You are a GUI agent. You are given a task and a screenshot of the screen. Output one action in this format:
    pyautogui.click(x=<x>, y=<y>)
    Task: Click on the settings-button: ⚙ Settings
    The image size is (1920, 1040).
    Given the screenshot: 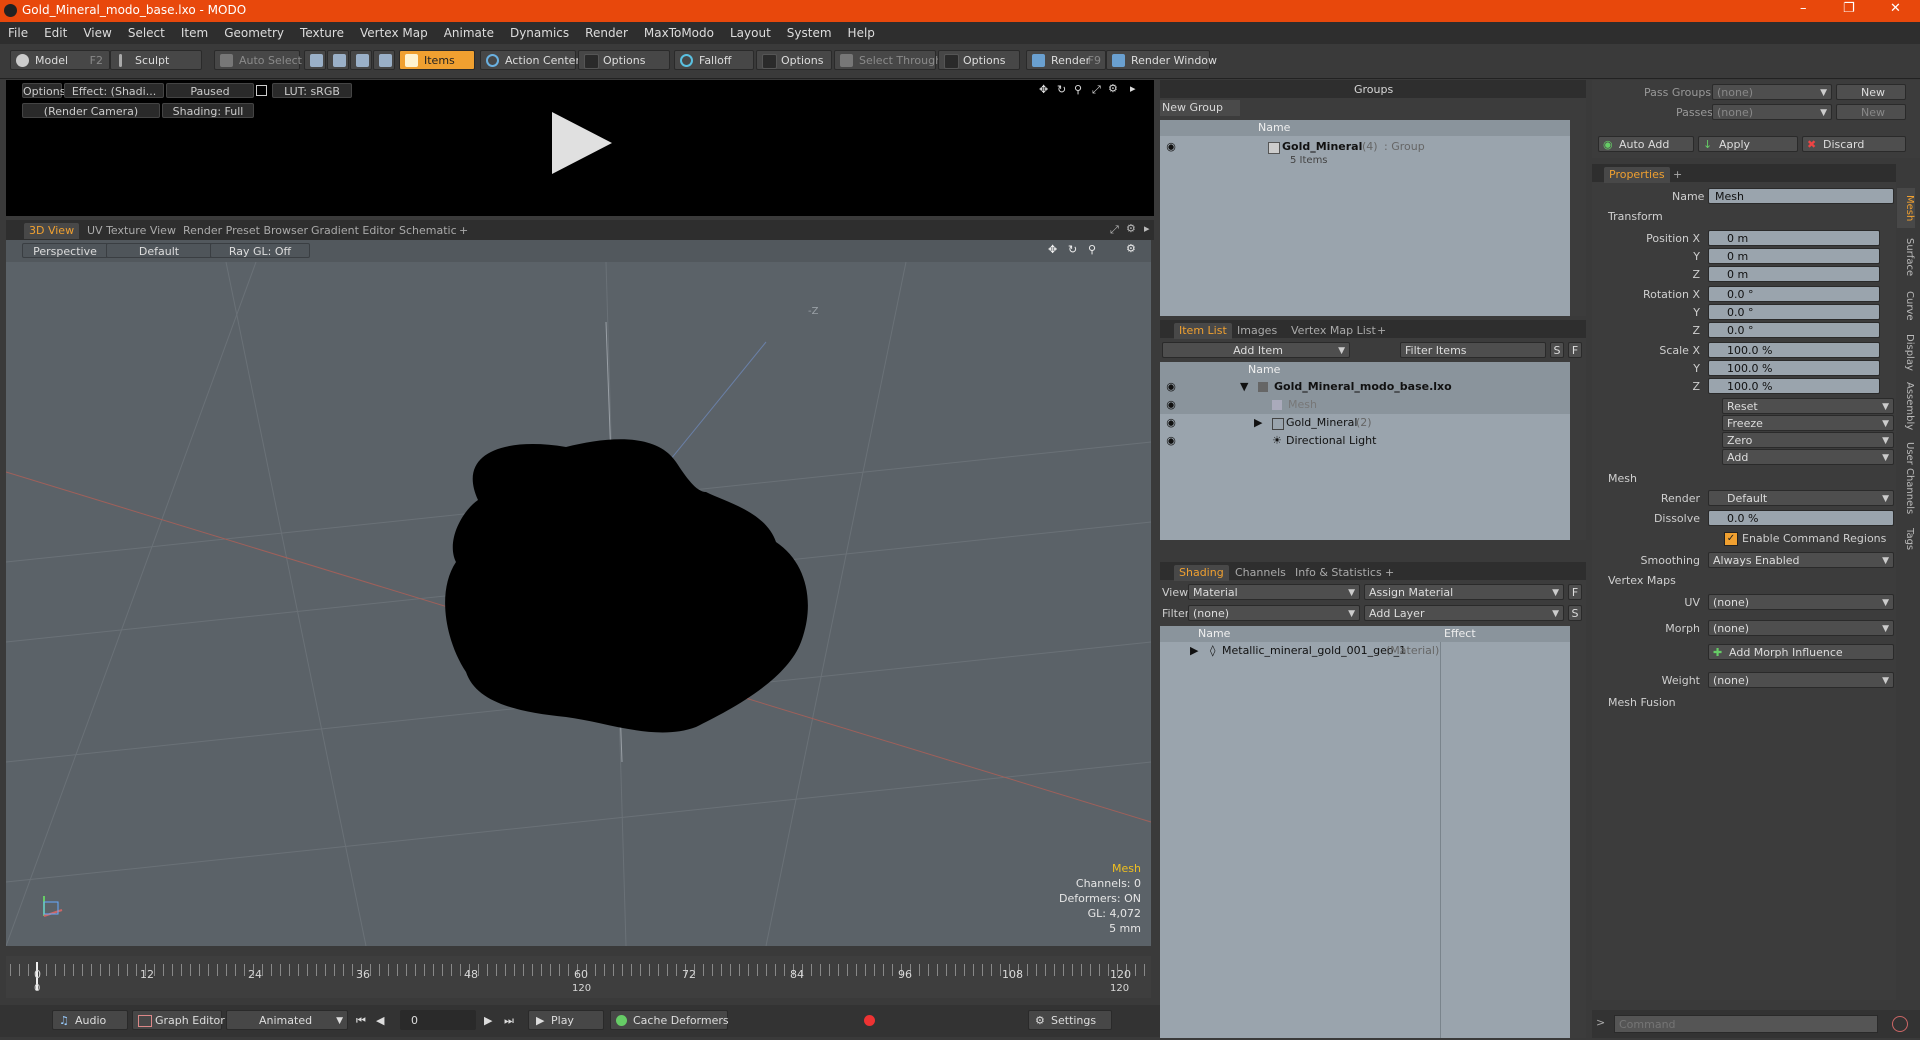 What is the action you would take?
    pyautogui.click(x=1070, y=1020)
    